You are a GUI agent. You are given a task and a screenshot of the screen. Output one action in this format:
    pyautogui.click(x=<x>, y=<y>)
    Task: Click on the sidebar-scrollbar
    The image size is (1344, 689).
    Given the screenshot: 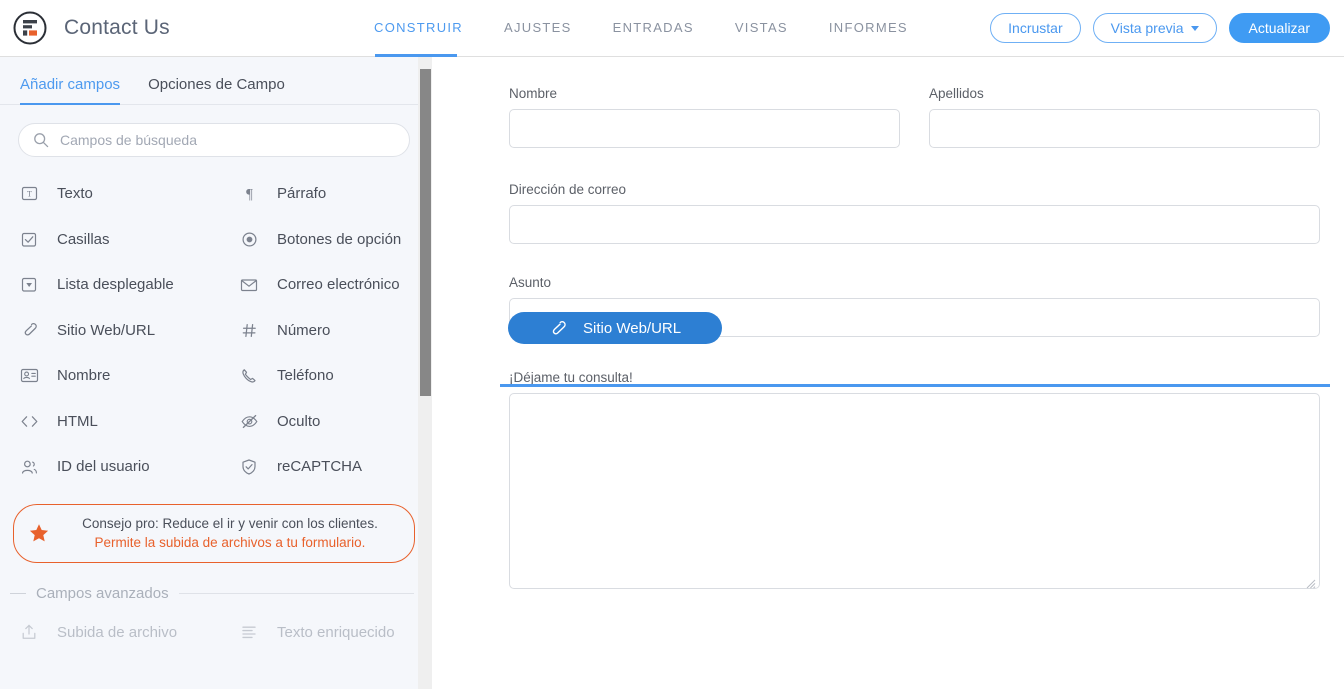 What is the action you would take?
    pyautogui.click(x=425, y=373)
    